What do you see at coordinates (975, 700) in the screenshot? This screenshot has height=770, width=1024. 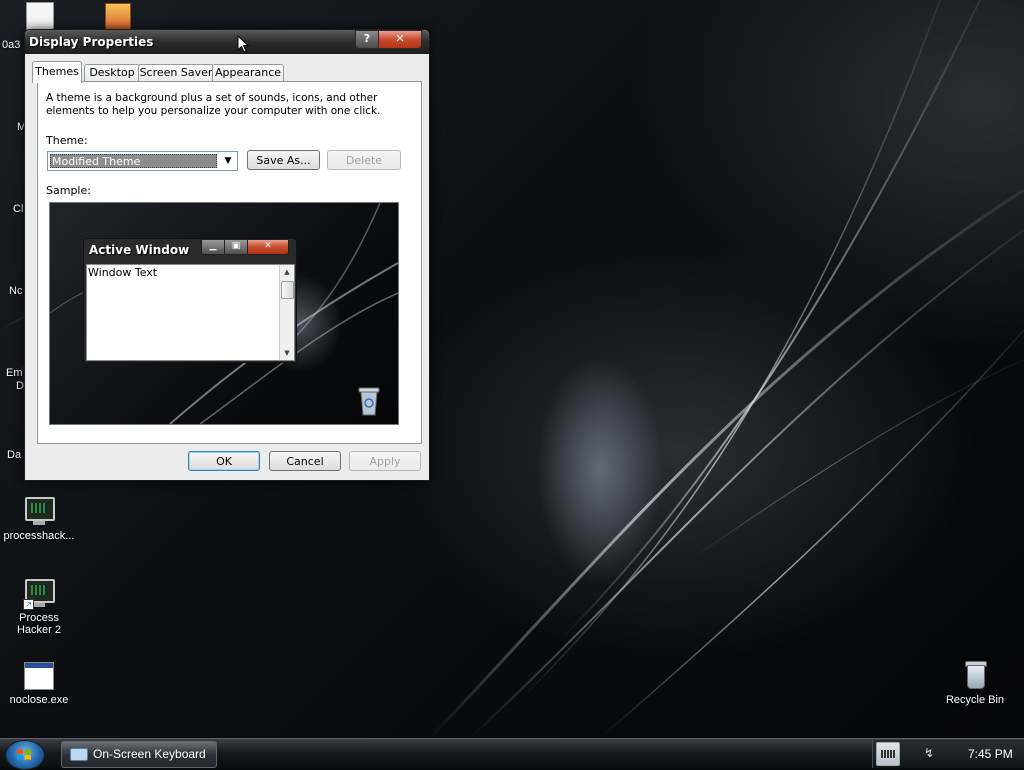 I see `desktop-icon-label: Recycle Bin` at bounding box center [975, 700].